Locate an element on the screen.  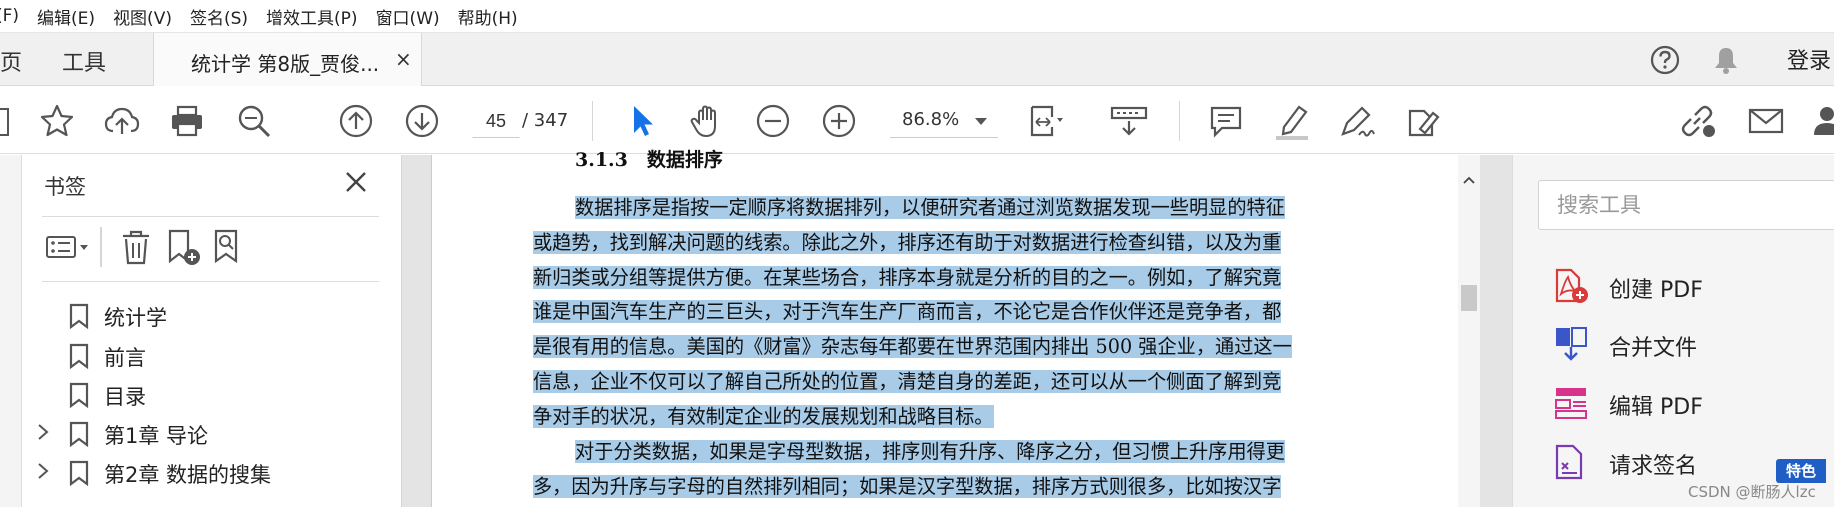
user-share-icon is located at coordinates (1822, 121).